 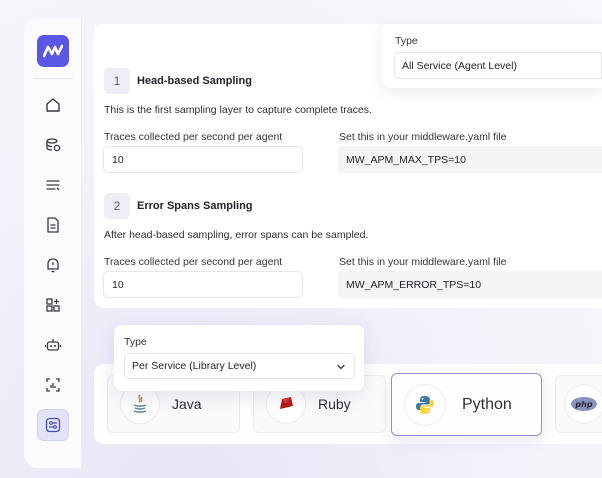 What do you see at coordinates (470, 159) in the screenshot?
I see `config-snippet: MW_APM_MAX_TPS=10` at bounding box center [470, 159].